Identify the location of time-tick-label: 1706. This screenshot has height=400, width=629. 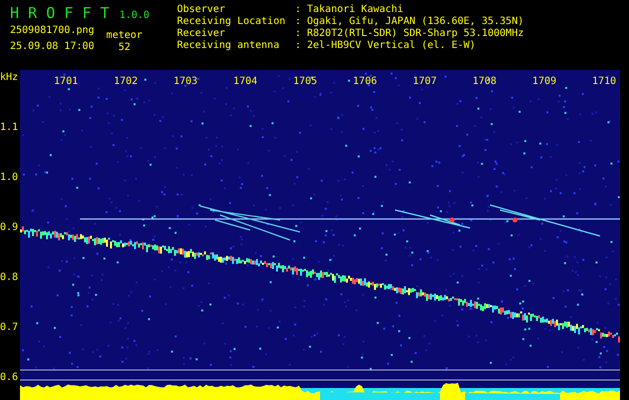
(364, 81).